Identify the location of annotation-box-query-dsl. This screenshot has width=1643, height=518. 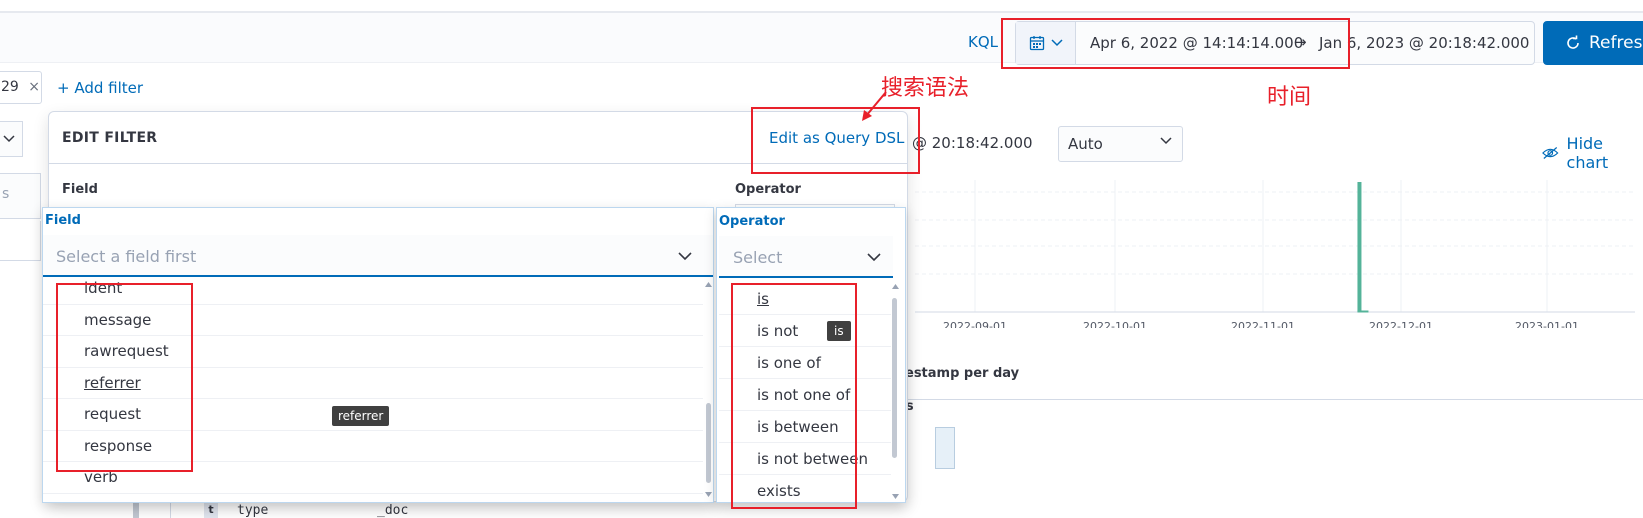
(835, 140).